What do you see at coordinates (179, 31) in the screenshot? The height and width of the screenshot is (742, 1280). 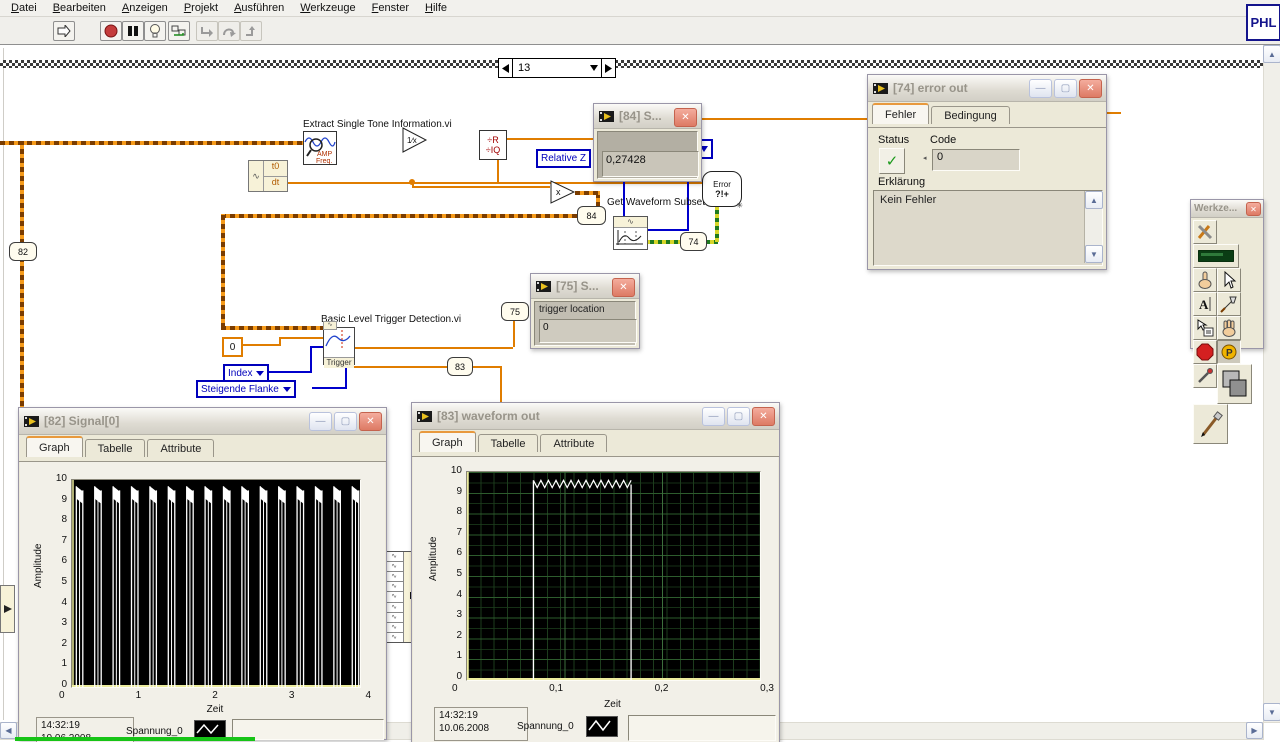 I see `retain-wire-values-icon` at bounding box center [179, 31].